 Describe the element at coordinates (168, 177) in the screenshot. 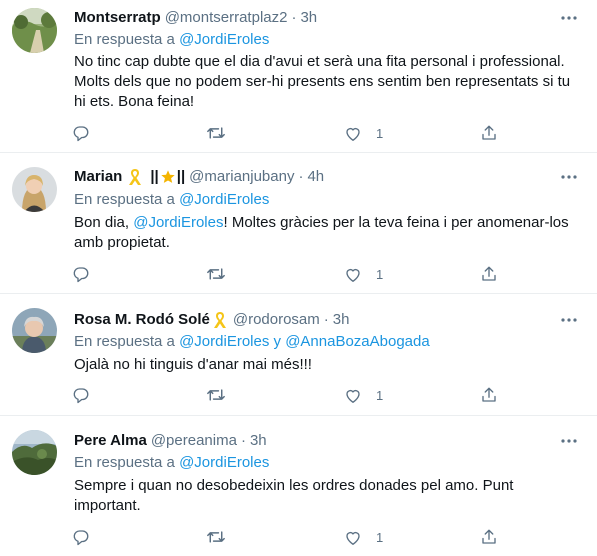

I see `star-icon` at that location.